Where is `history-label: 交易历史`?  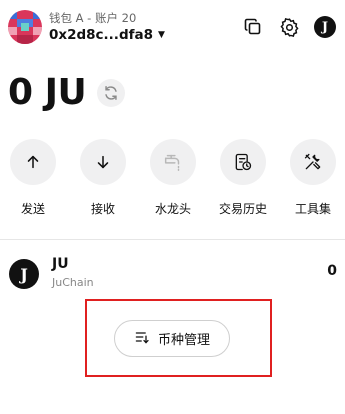 history-label: 交易历史 is located at coordinates (242, 209).